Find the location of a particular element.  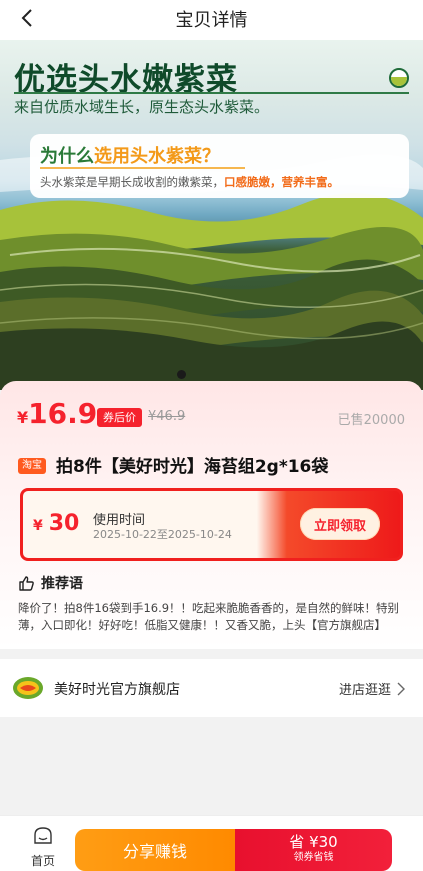

sold-count: 已售20000 is located at coordinates (371, 420).